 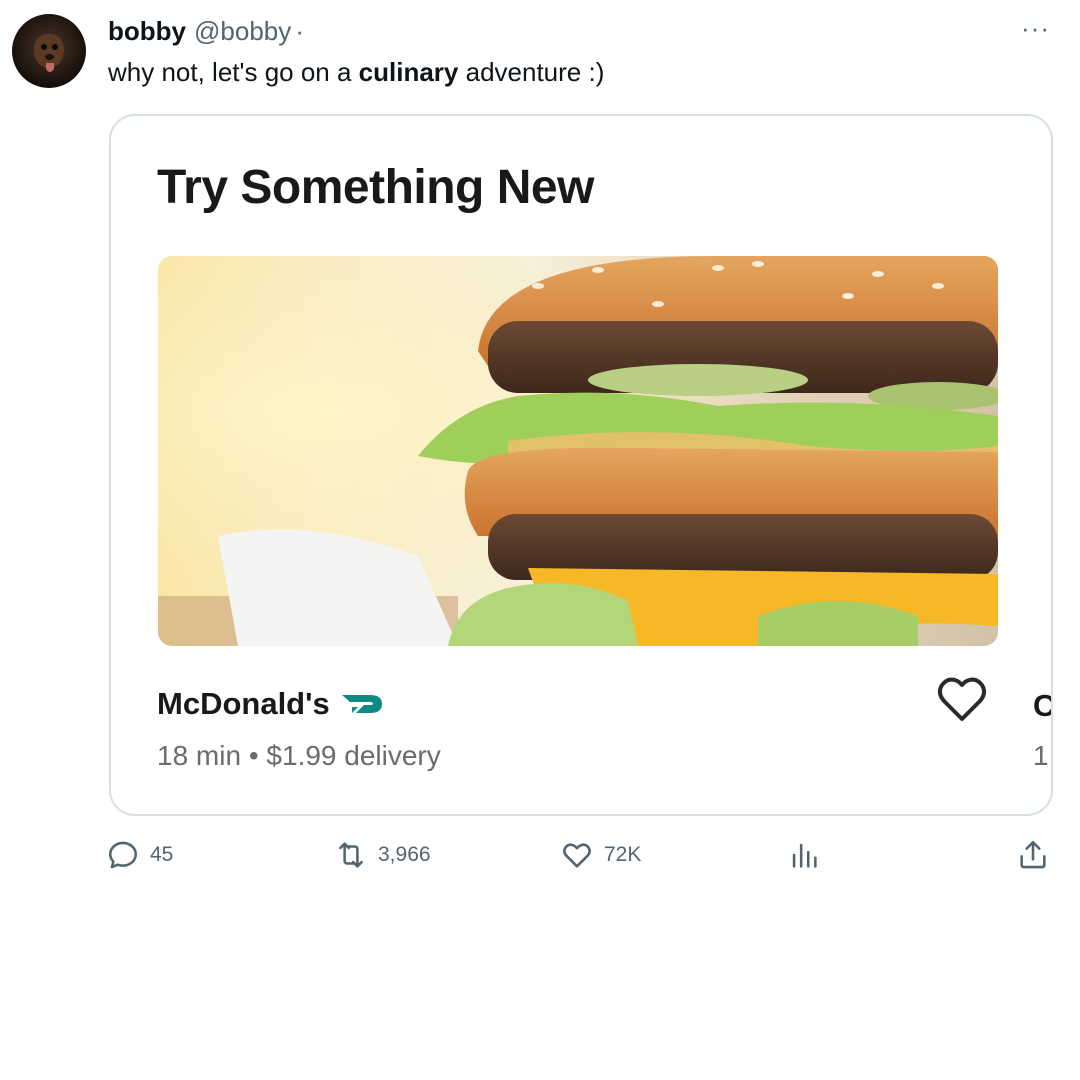 I want to click on tweet-header: bobby @bobby ·, so click(x=206, y=31).